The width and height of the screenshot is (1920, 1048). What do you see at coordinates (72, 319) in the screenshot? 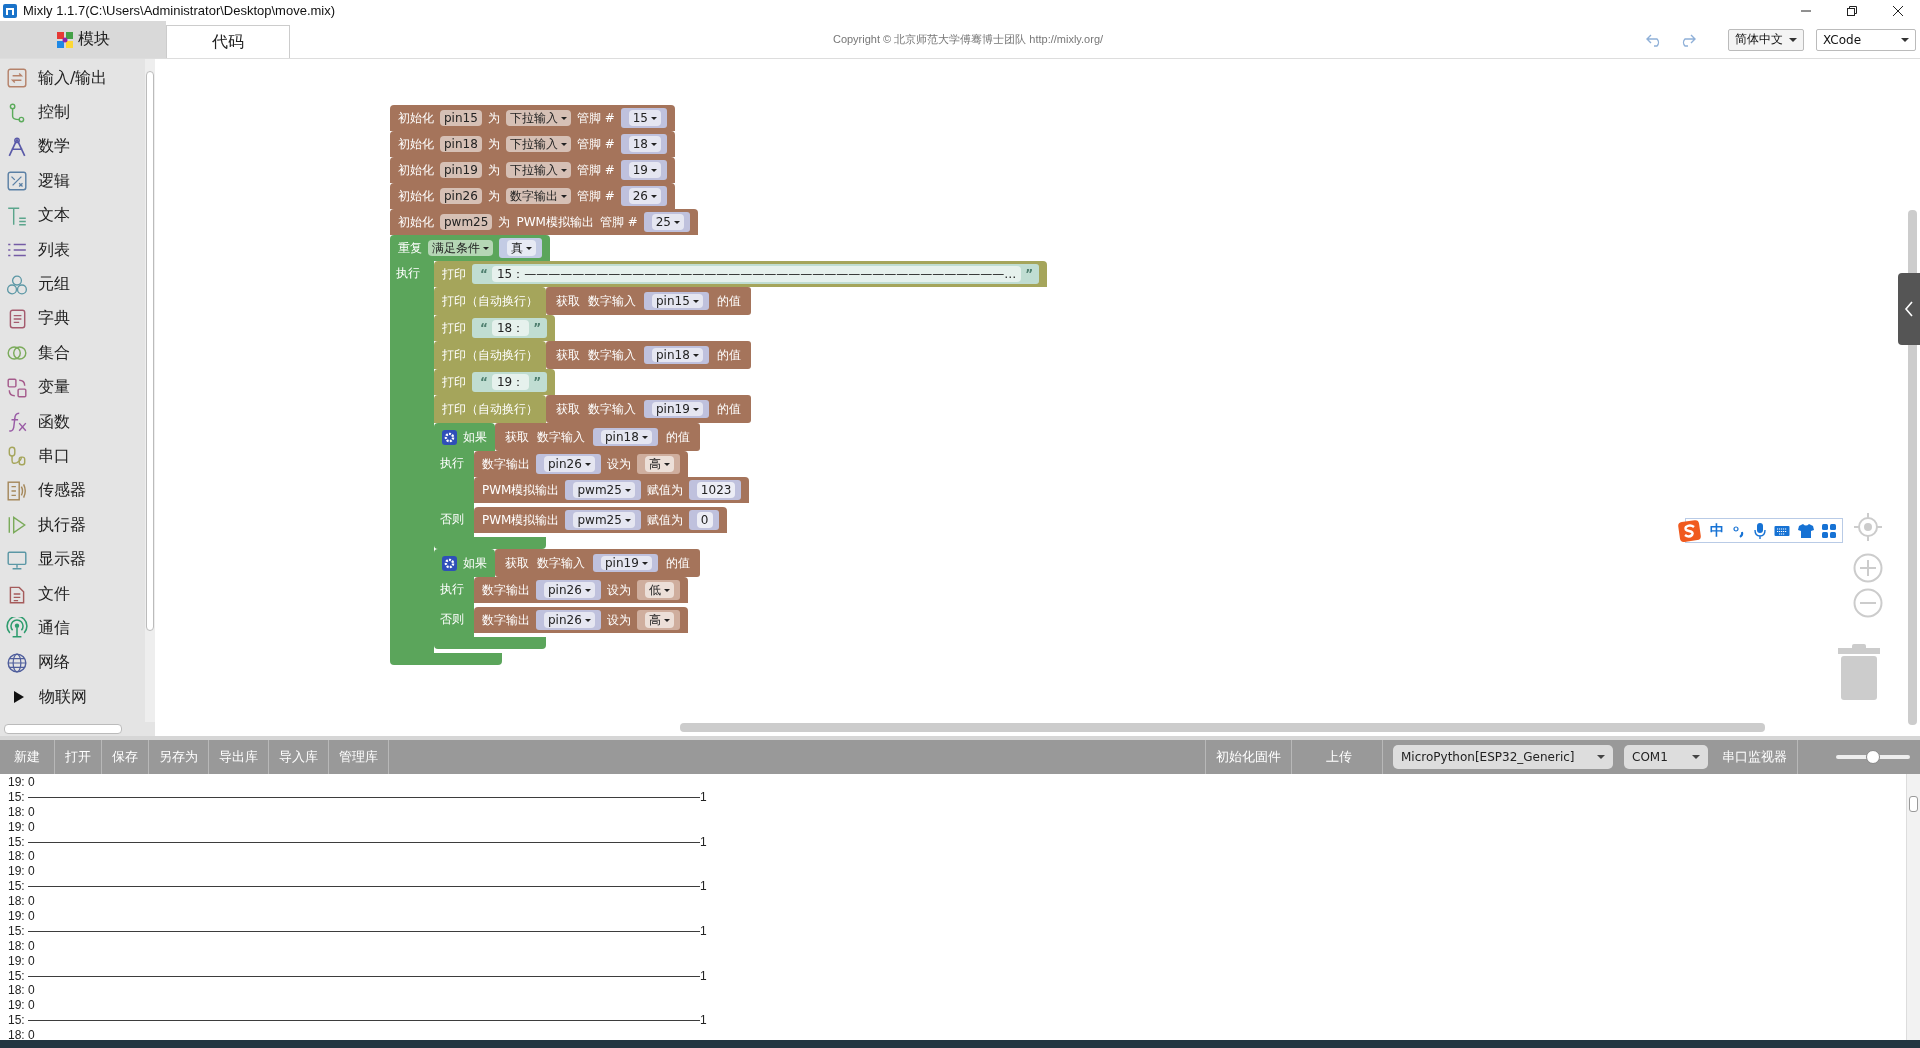
I see `category-item: 字典` at bounding box center [72, 319].